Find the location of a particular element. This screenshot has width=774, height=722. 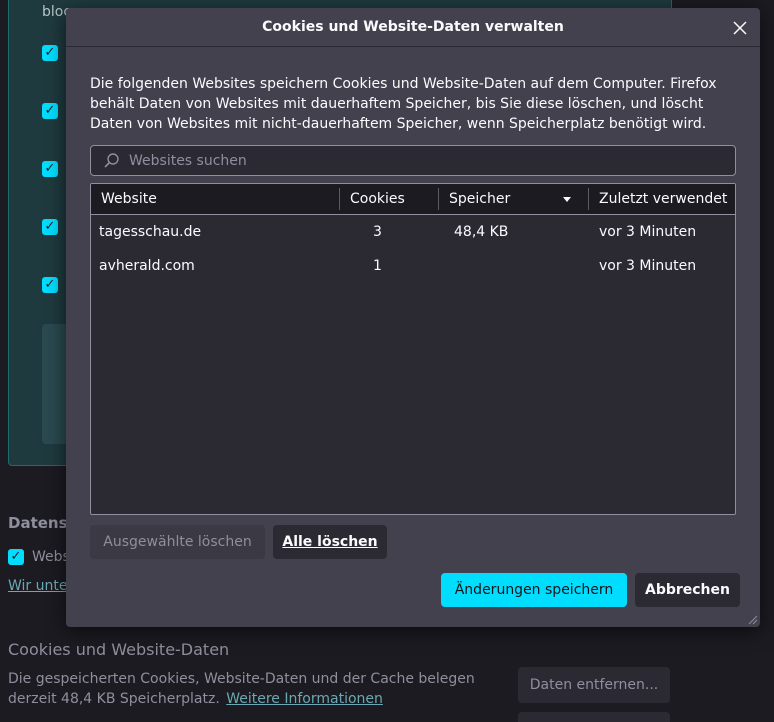

save-changes-button: Änderungen speichern is located at coordinates (534, 590).